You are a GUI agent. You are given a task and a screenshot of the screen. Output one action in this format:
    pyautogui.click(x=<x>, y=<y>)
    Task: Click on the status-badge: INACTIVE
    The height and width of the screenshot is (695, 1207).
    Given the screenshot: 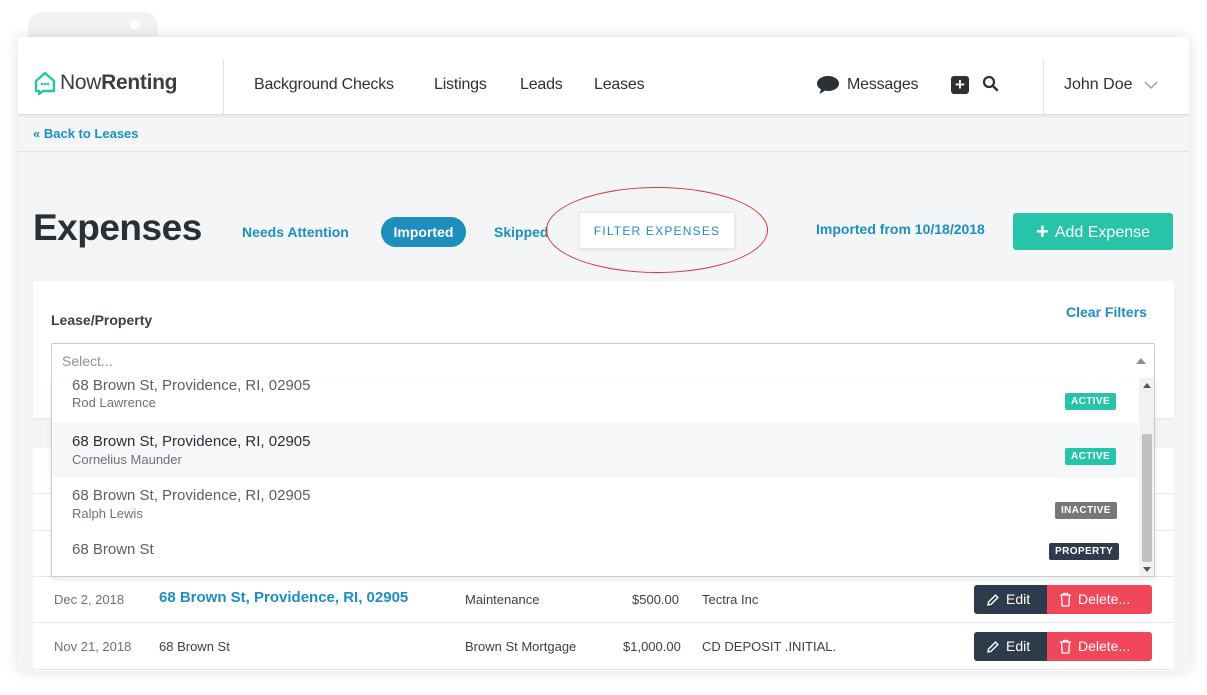 What is the action you would take?
    pyautogui.click(x=1086, y=510)
    